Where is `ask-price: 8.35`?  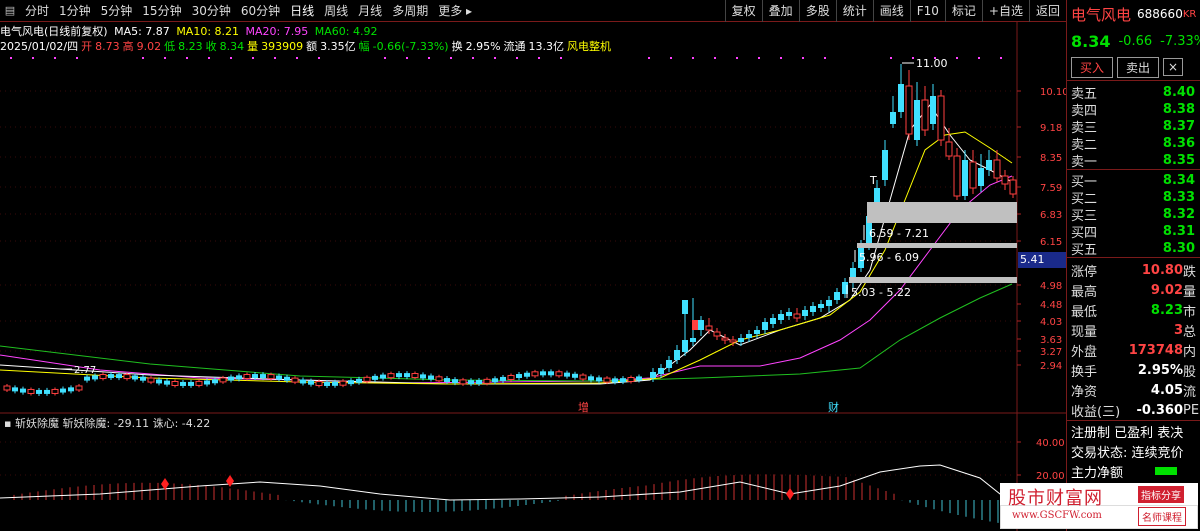 ask-price: 8.35 is located at coordinates (1178, 160).